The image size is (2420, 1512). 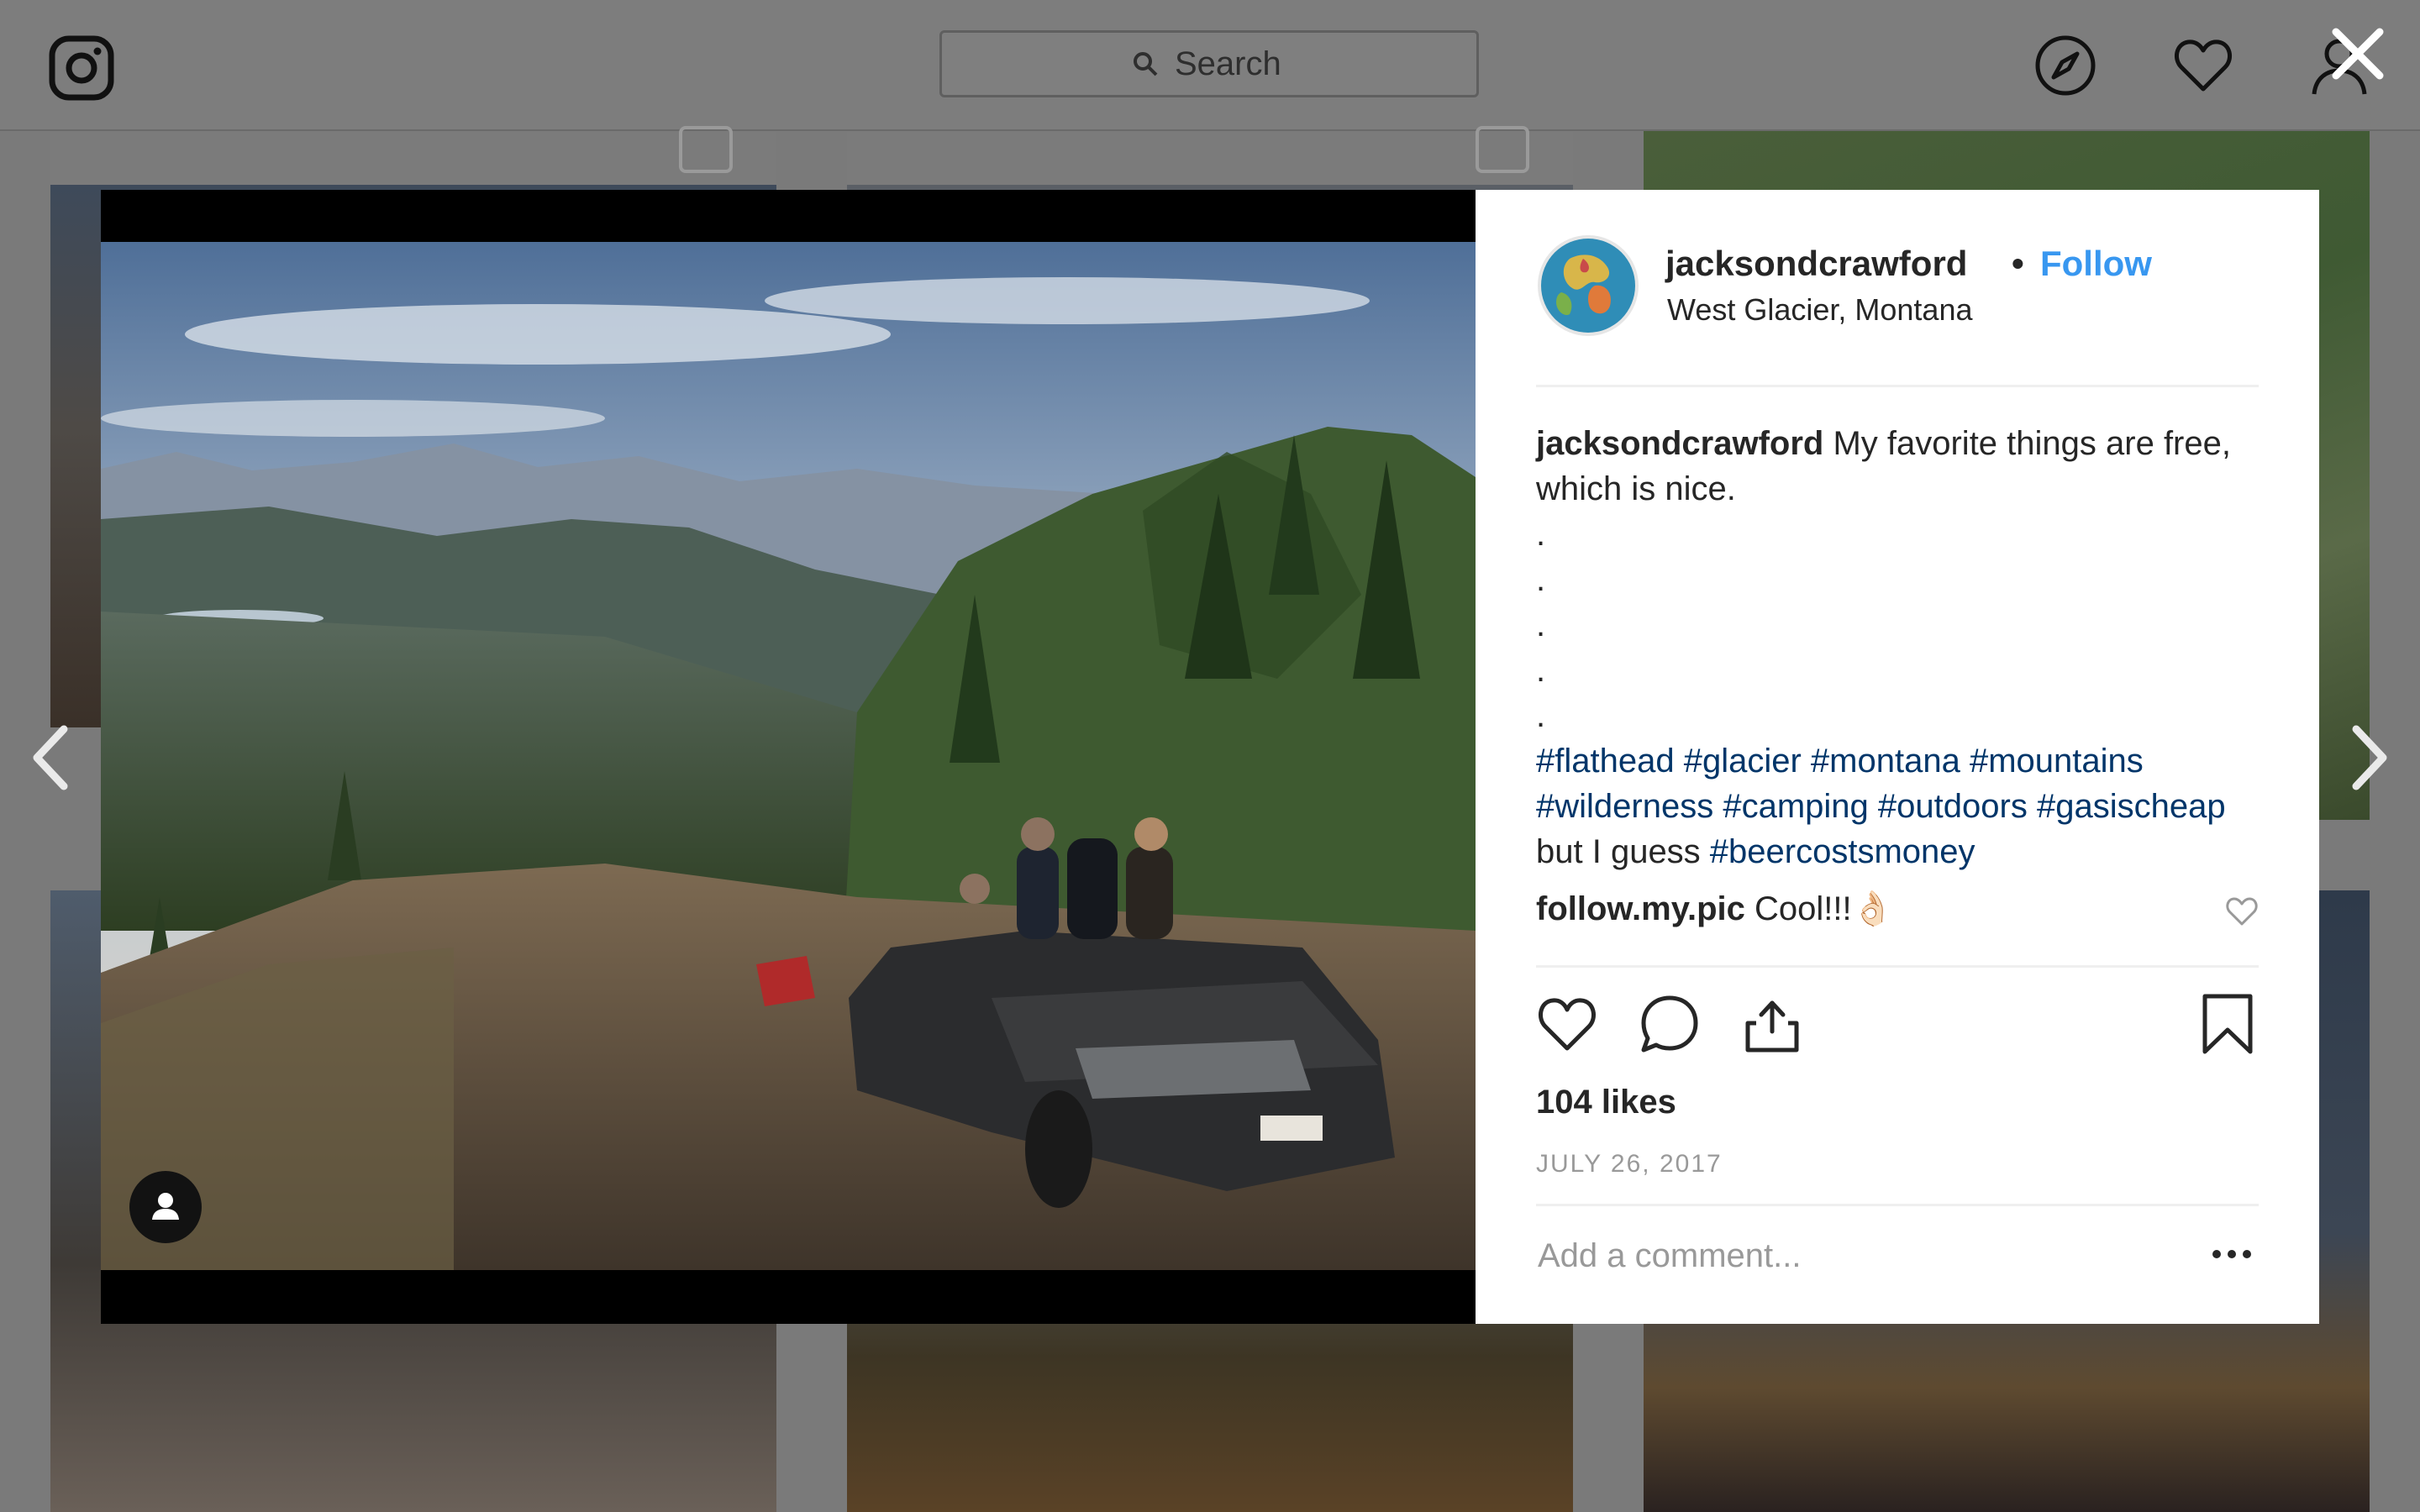 I want to click on hashtag-link: #beercostsmoney, so click(x=1843, y=851).